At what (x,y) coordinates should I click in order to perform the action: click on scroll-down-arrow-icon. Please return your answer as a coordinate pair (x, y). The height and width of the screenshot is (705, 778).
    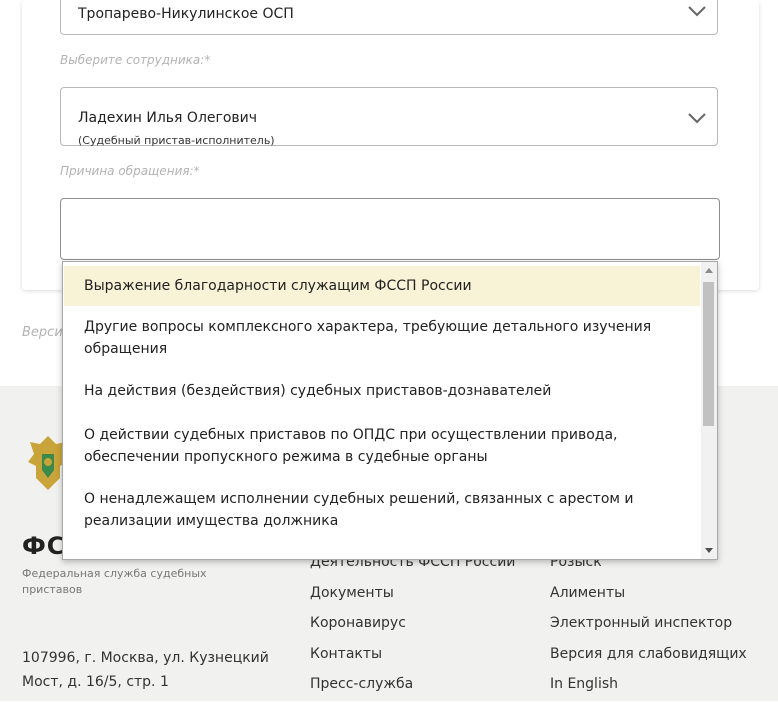
    Looking at the image, I should click on (709, 550).